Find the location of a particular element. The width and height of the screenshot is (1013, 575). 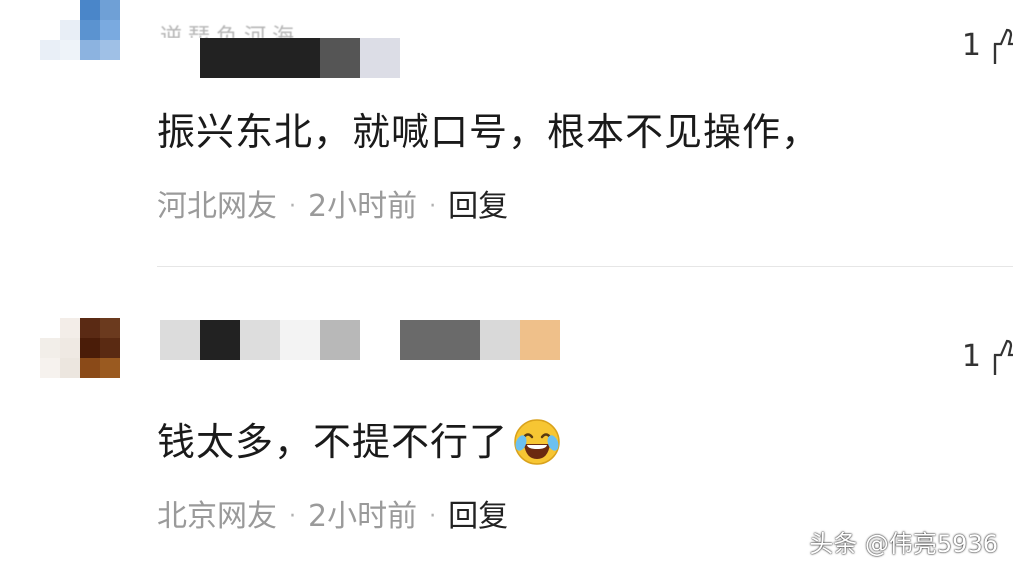

comment-text-row: 钱太多，不提不行了 is located at coordinates (359, 442).